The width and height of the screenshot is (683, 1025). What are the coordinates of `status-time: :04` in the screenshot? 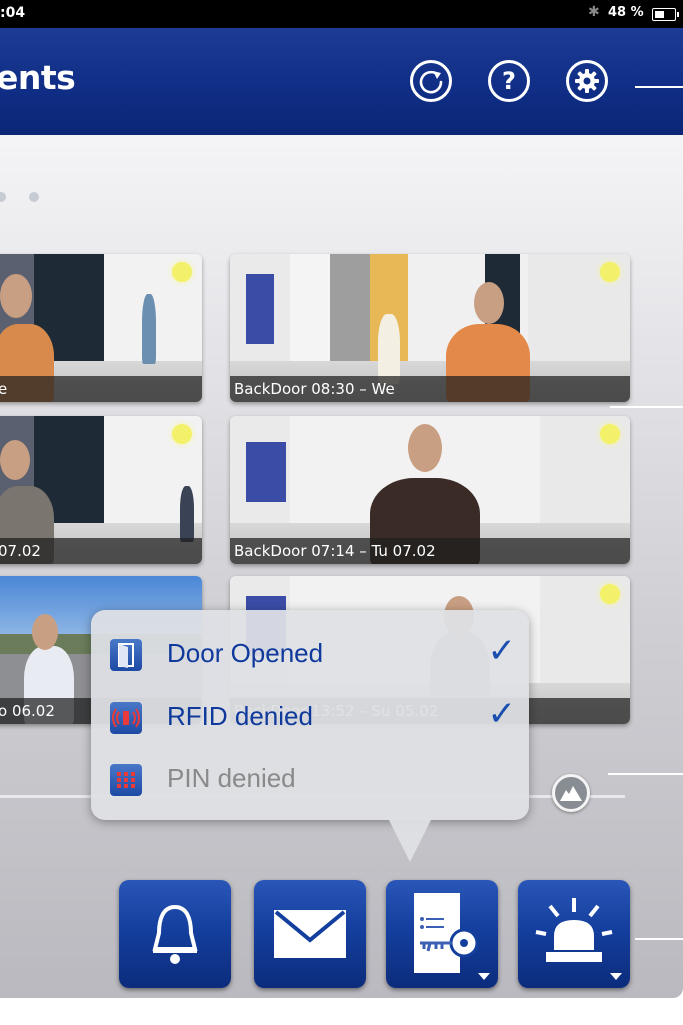 It's located at (13, 13).